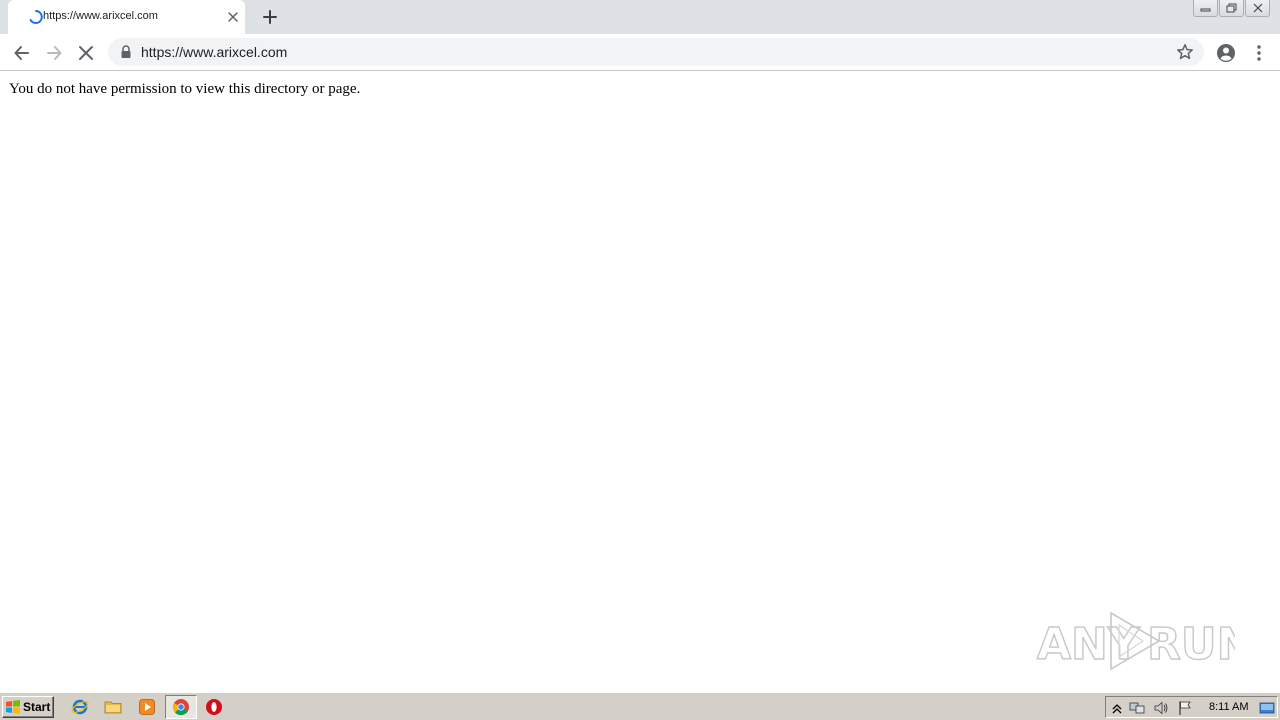  I want to click on windows-logo-icon, so click(13, 707).